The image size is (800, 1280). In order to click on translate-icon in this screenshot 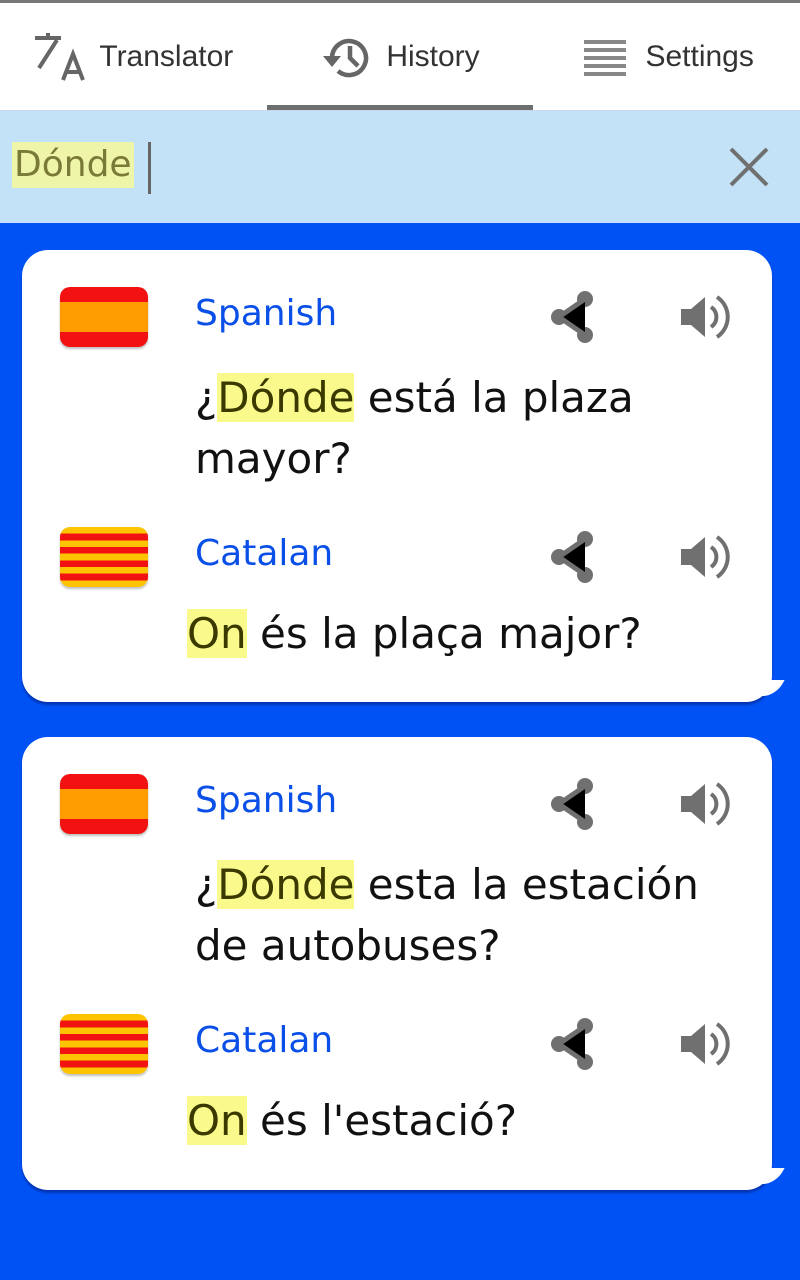, I will do `click(60, 56)`.